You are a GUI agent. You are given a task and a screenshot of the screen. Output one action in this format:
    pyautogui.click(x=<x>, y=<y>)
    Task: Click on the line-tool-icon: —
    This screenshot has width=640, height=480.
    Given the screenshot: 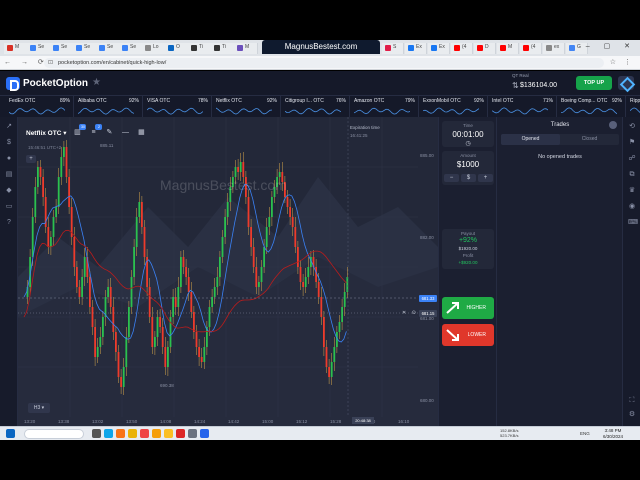 What is the action you would take?
    pyautogui.click(x=125, y=133)
    